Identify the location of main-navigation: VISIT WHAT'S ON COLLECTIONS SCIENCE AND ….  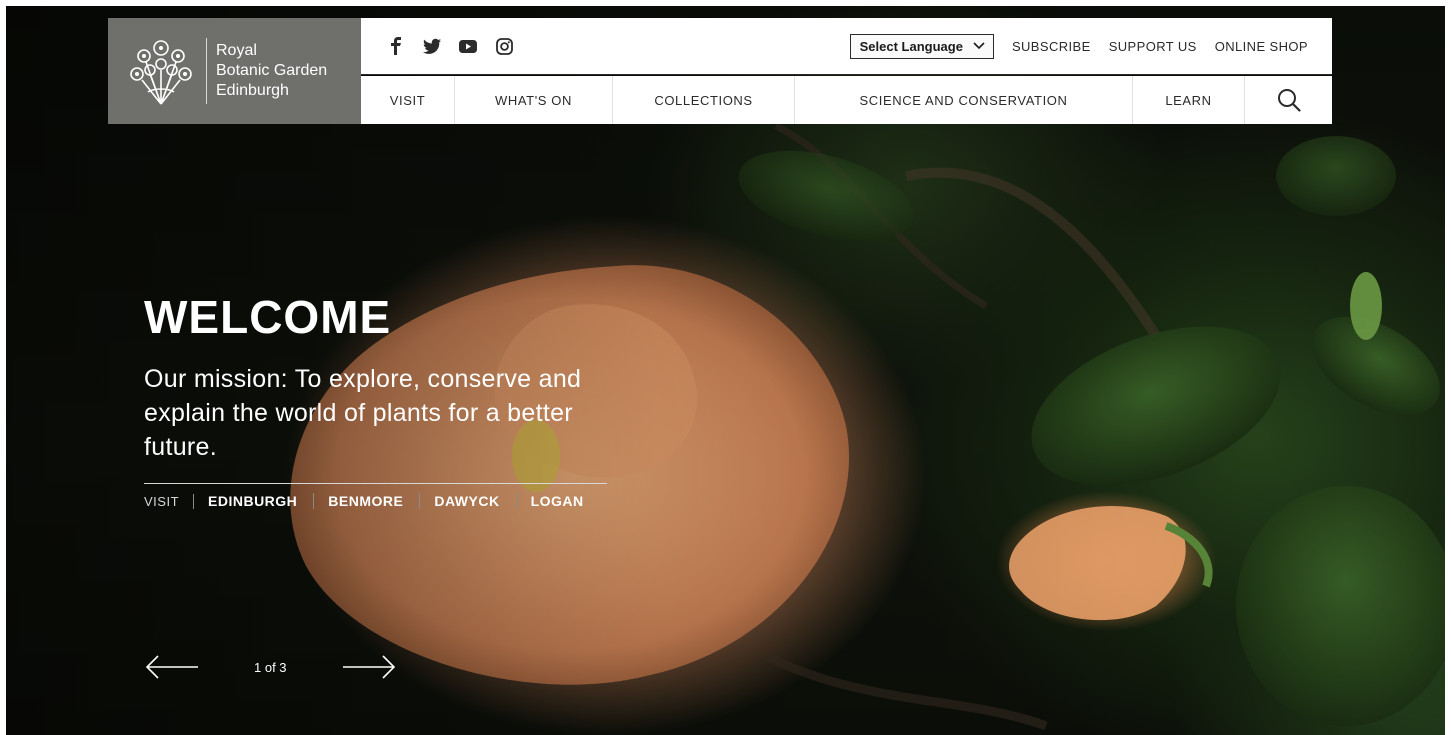
(846, 100).